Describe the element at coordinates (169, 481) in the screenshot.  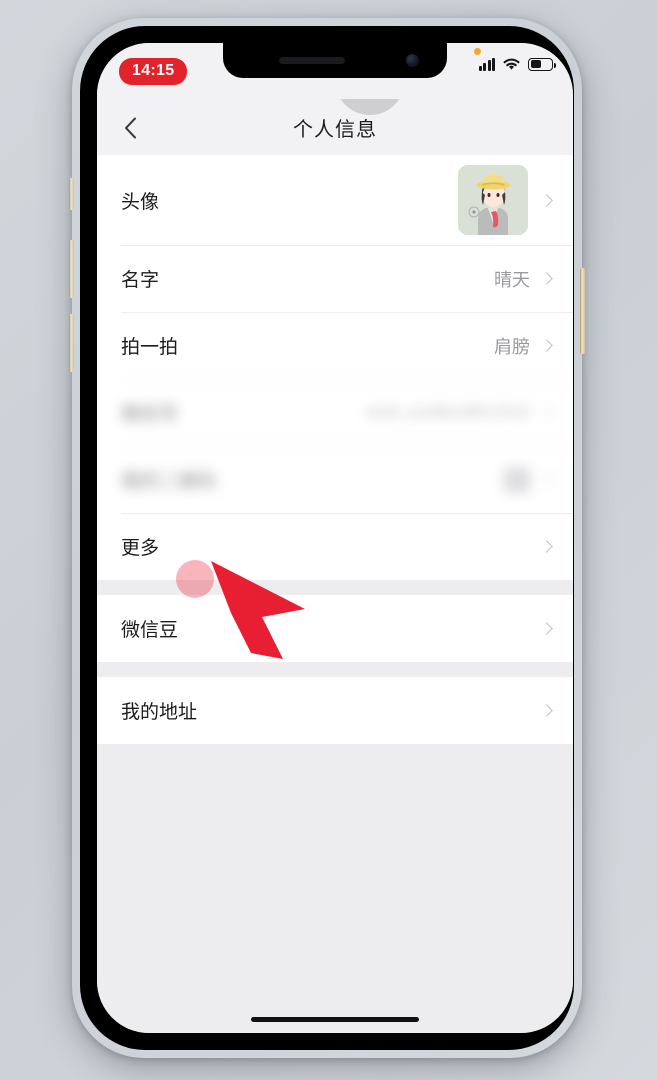
I see `list-item-label: 我的二维码` at that location.